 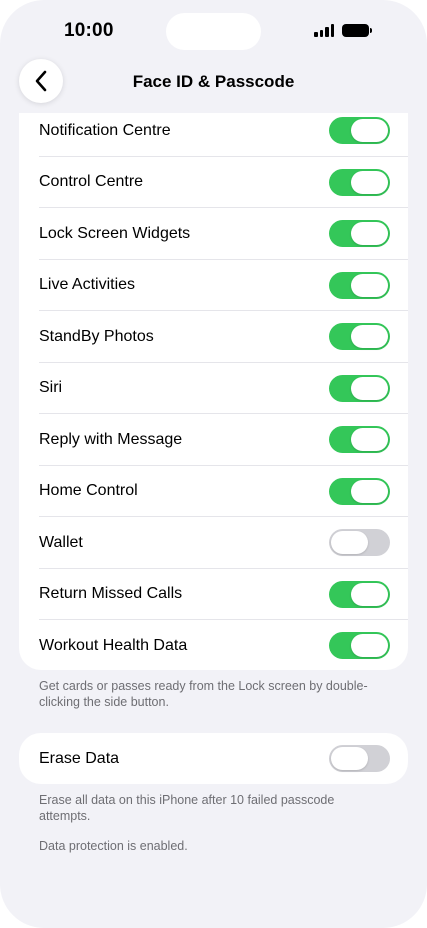 I want to click on row-label: Reply with Message, so click(x=111, y=439).